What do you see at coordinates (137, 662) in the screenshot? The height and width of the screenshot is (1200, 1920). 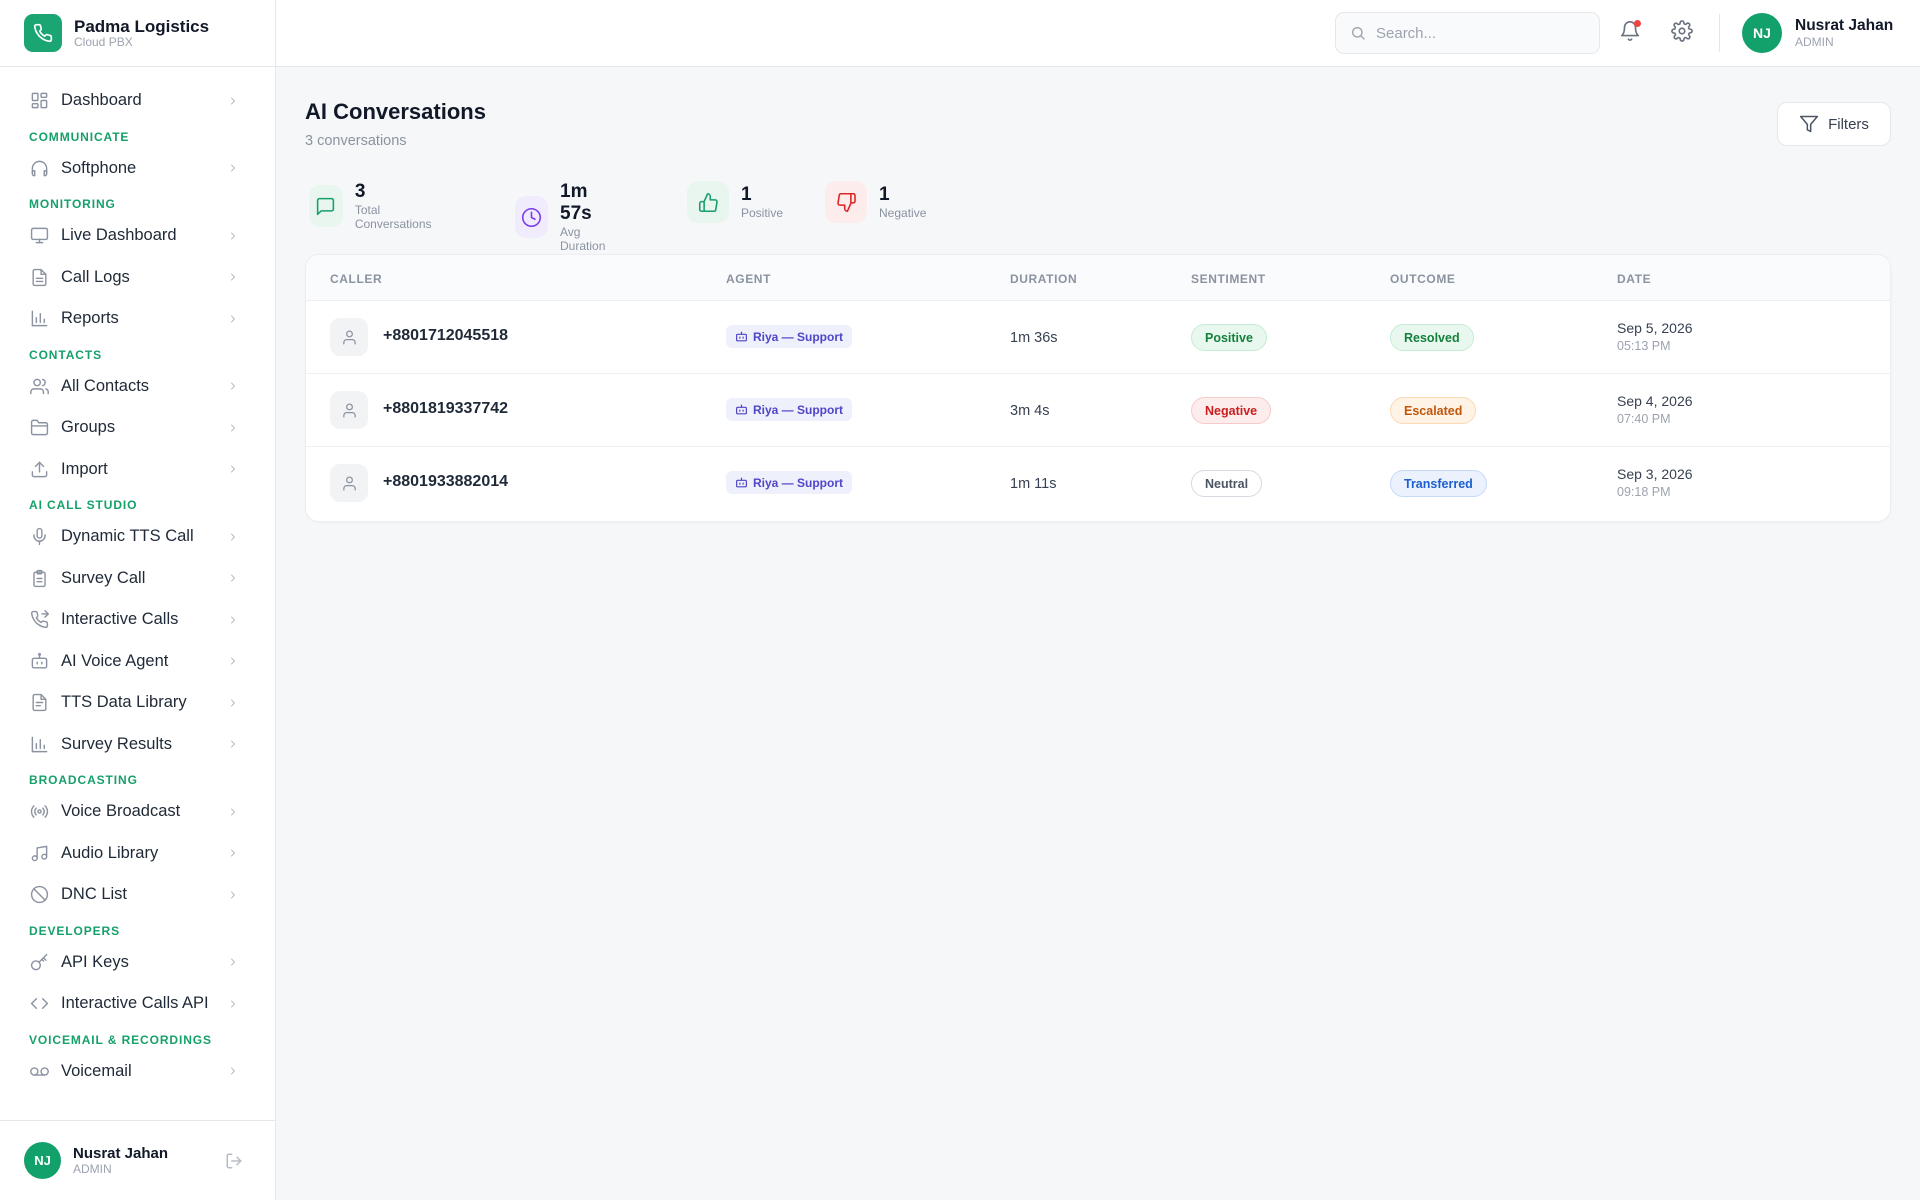 I see `sidebar-item-ai-voice-agent: AI Voice Agent` at bounding box center [137, 662].